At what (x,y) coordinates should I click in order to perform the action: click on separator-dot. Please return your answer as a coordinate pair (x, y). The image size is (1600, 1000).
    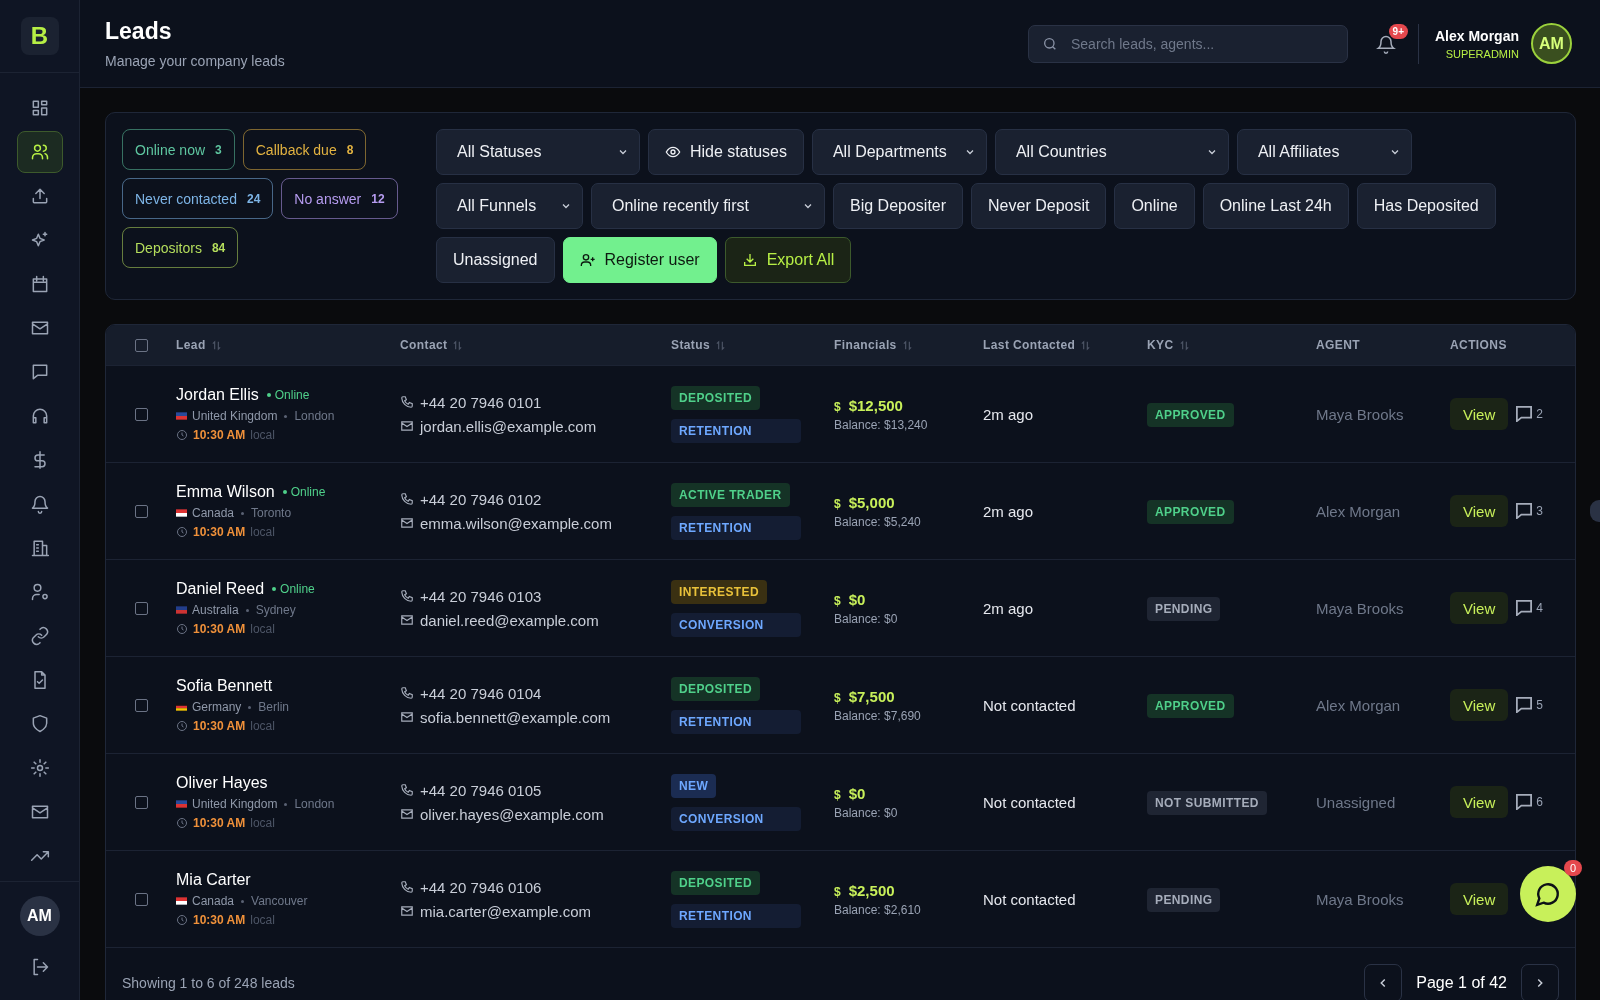
    Looking at the image, I should click on (286, 416).